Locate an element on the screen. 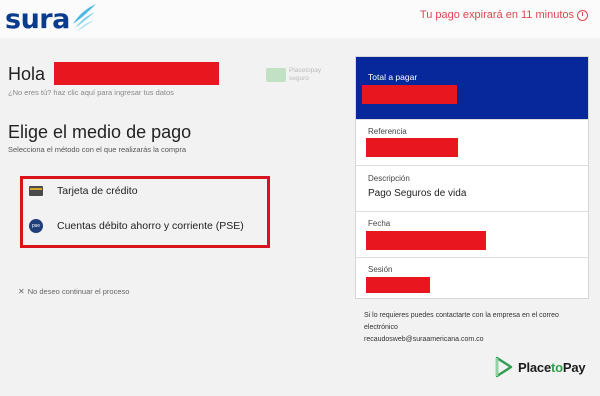  reference-row: Referencia is located at coordinates (472, 142).